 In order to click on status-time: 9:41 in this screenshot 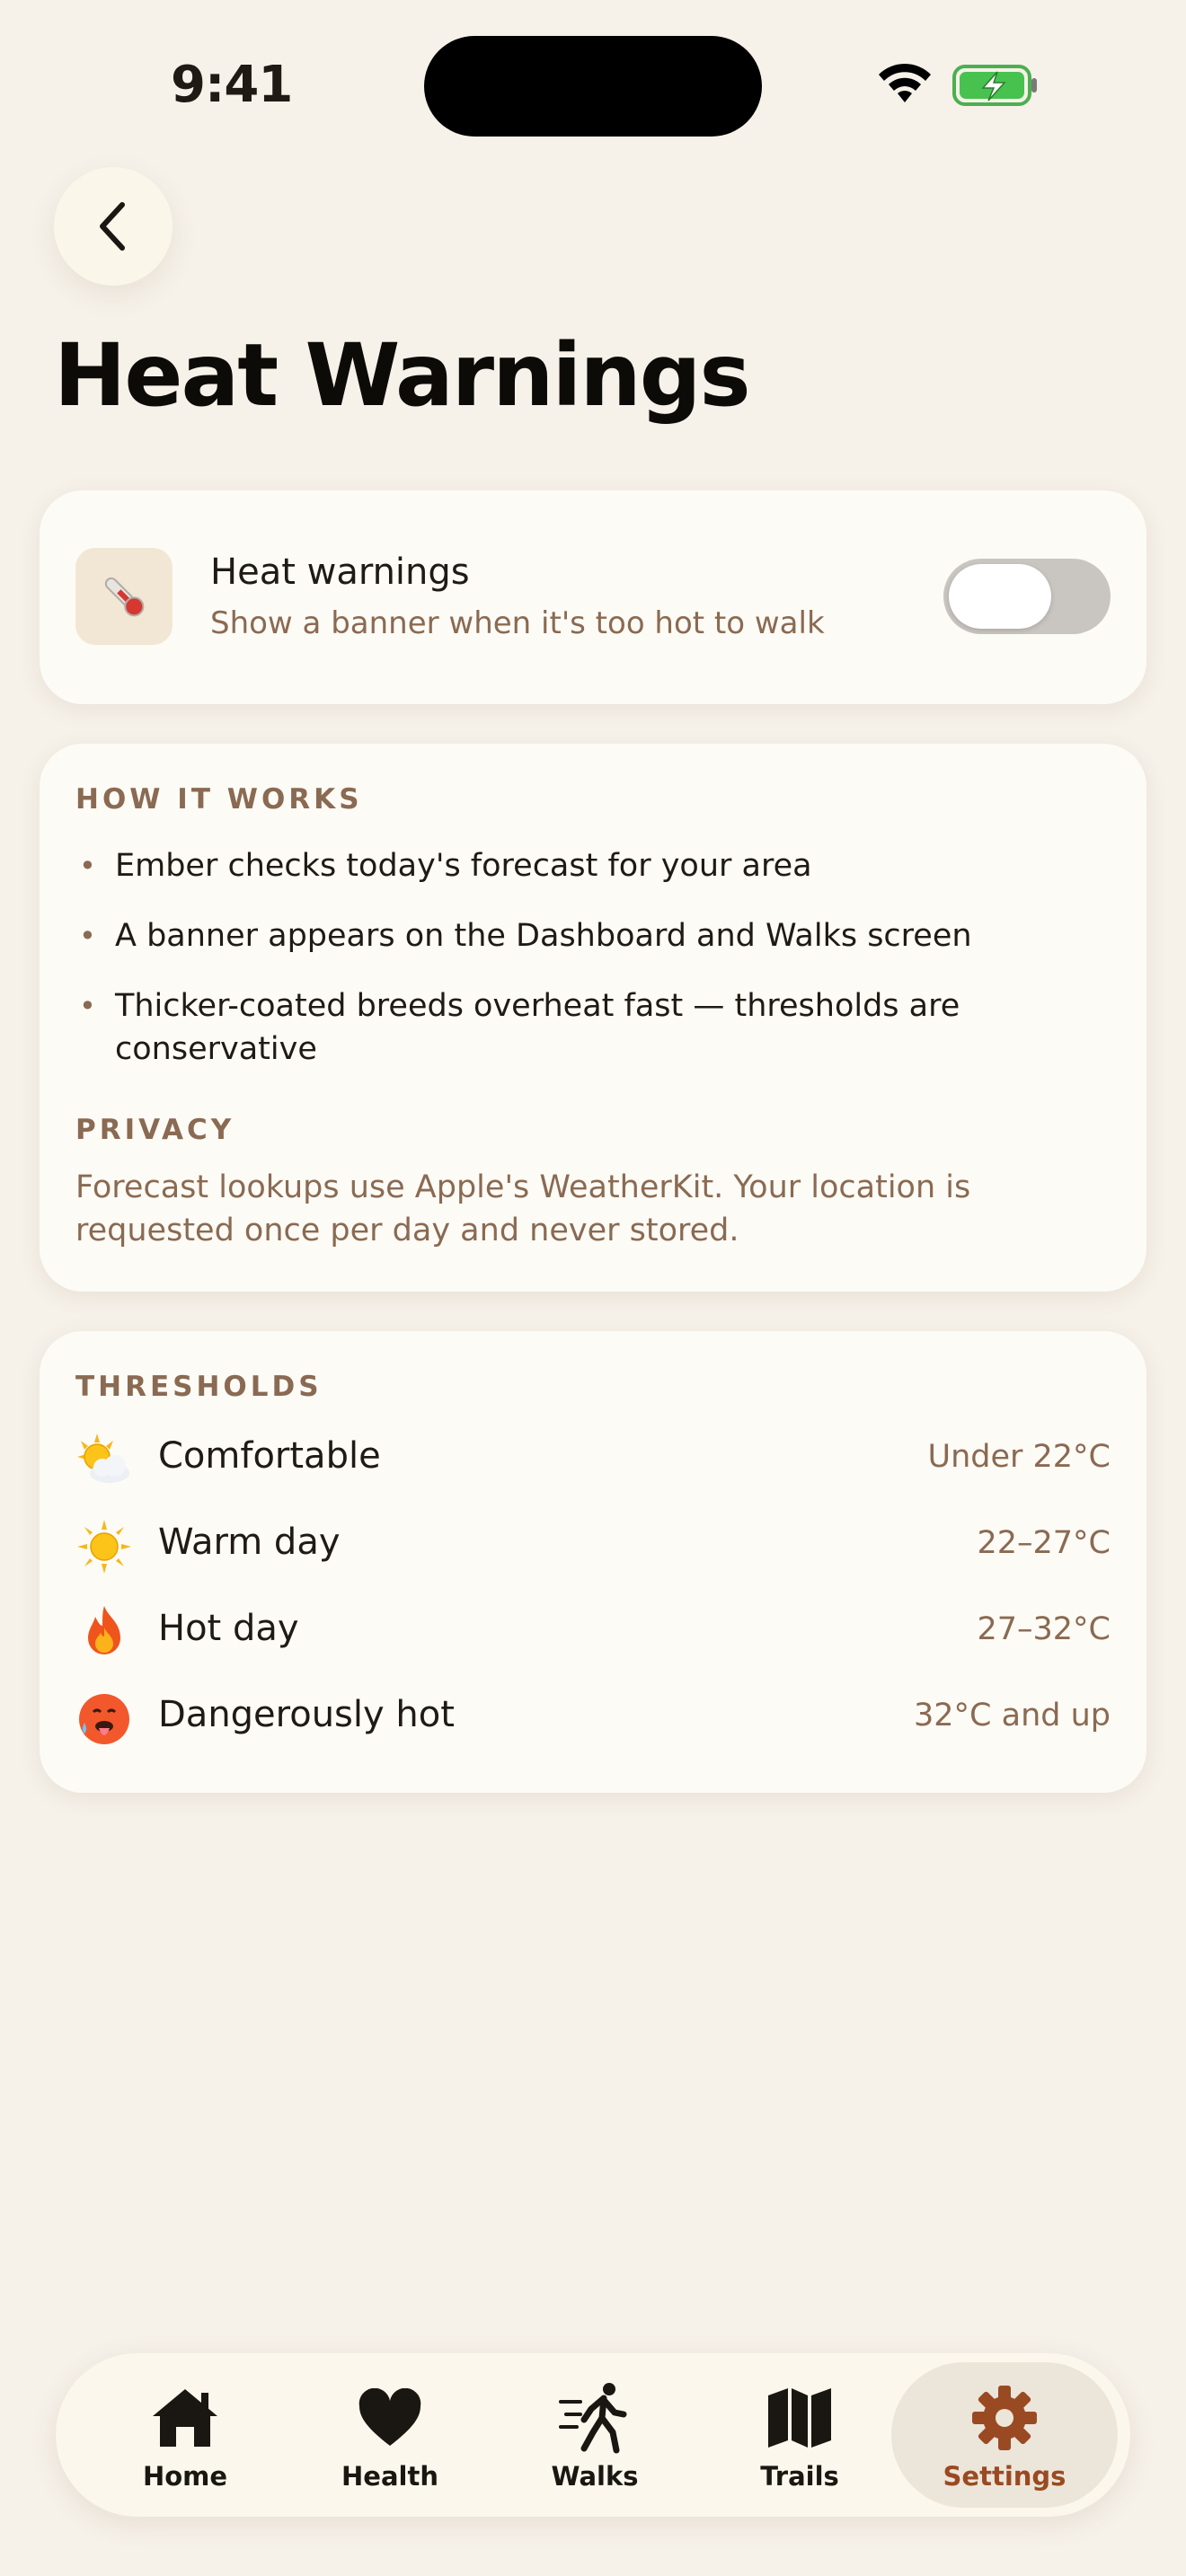, I will do `click(232, 85)`.